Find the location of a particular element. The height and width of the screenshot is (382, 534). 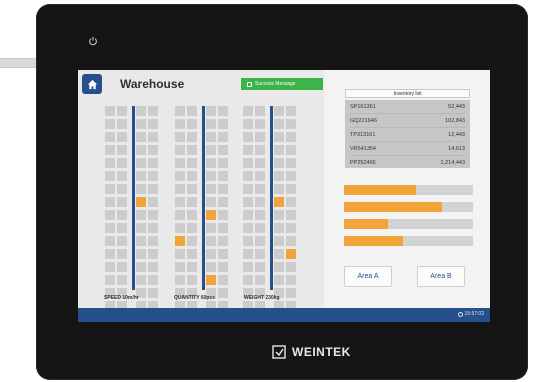

power-cable is located at coordinates (20, 63).